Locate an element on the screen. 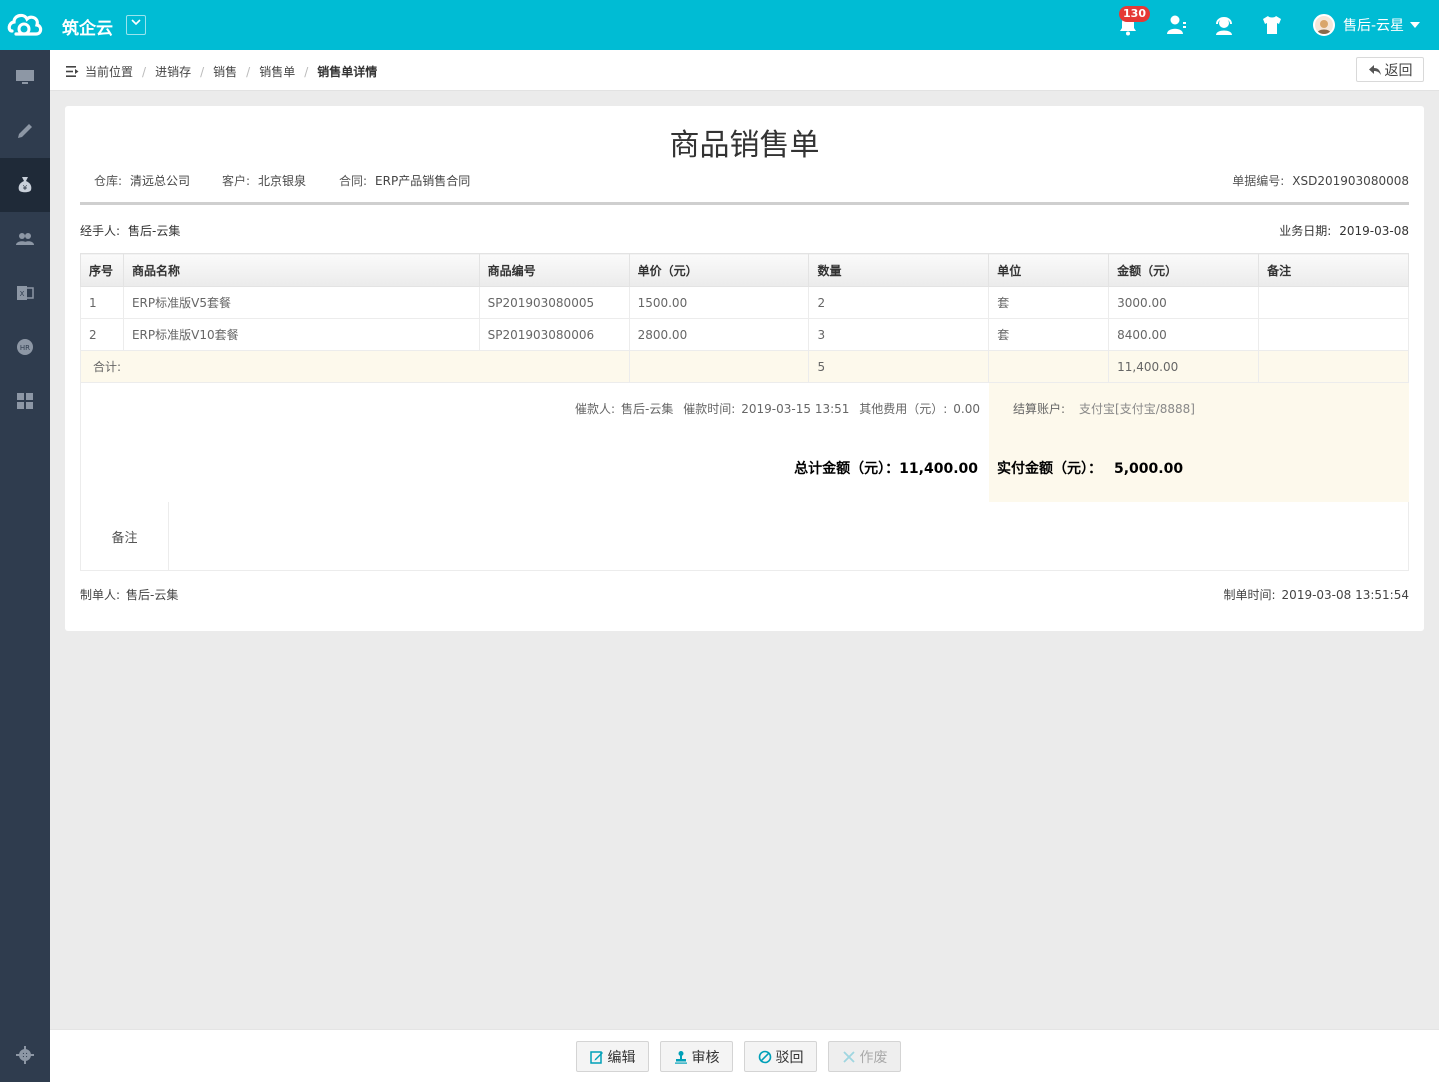  ban-icon is located at coordinates (764, 1056).